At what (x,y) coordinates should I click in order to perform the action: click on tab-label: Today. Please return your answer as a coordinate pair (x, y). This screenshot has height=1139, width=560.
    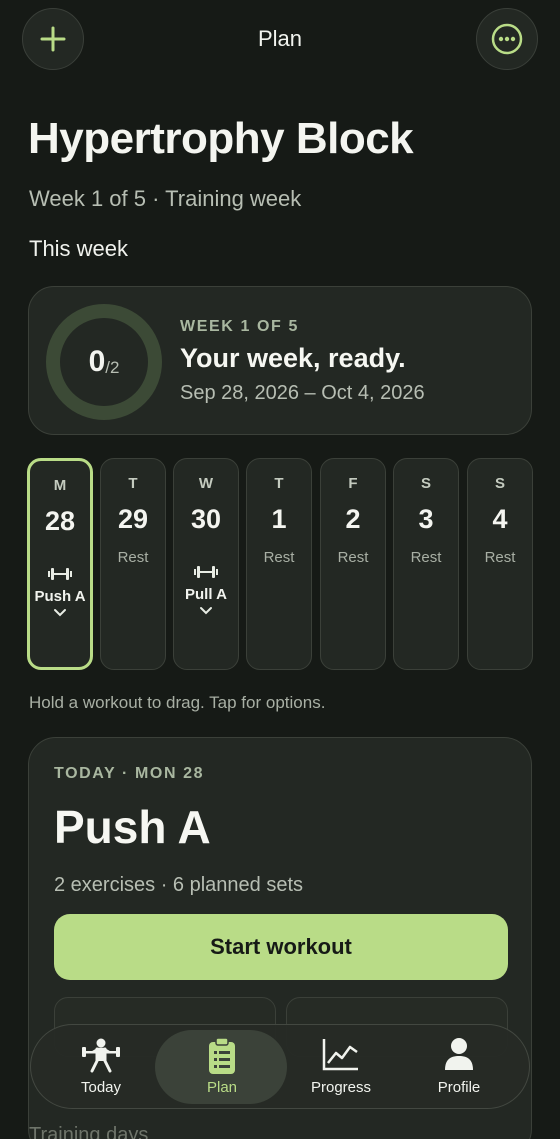
    Looking at the image, I should click on (101, 1087).